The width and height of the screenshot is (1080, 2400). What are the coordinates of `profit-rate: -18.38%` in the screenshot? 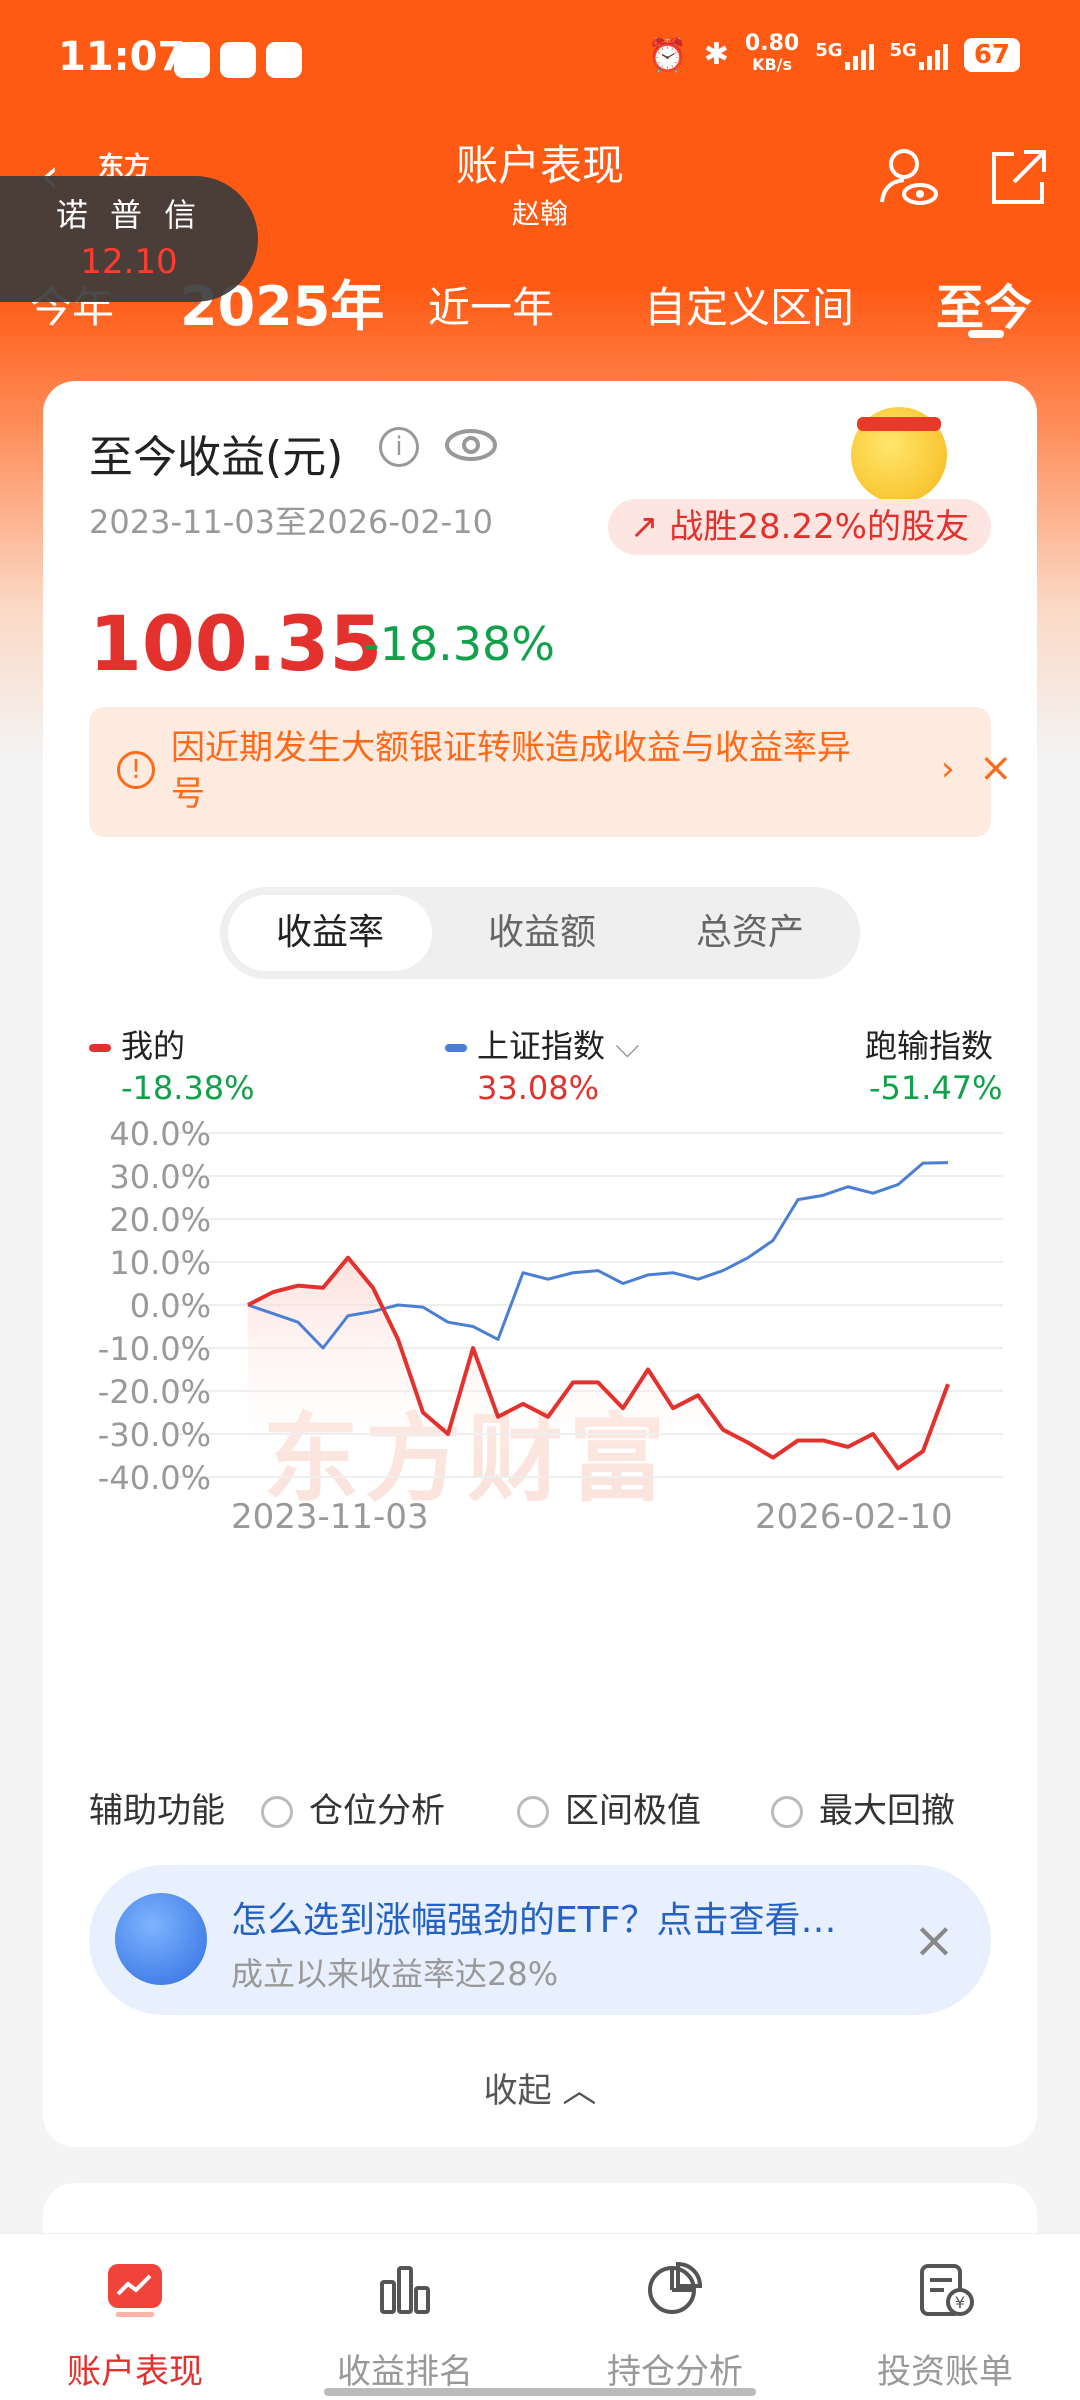 It's located at (459, 644).